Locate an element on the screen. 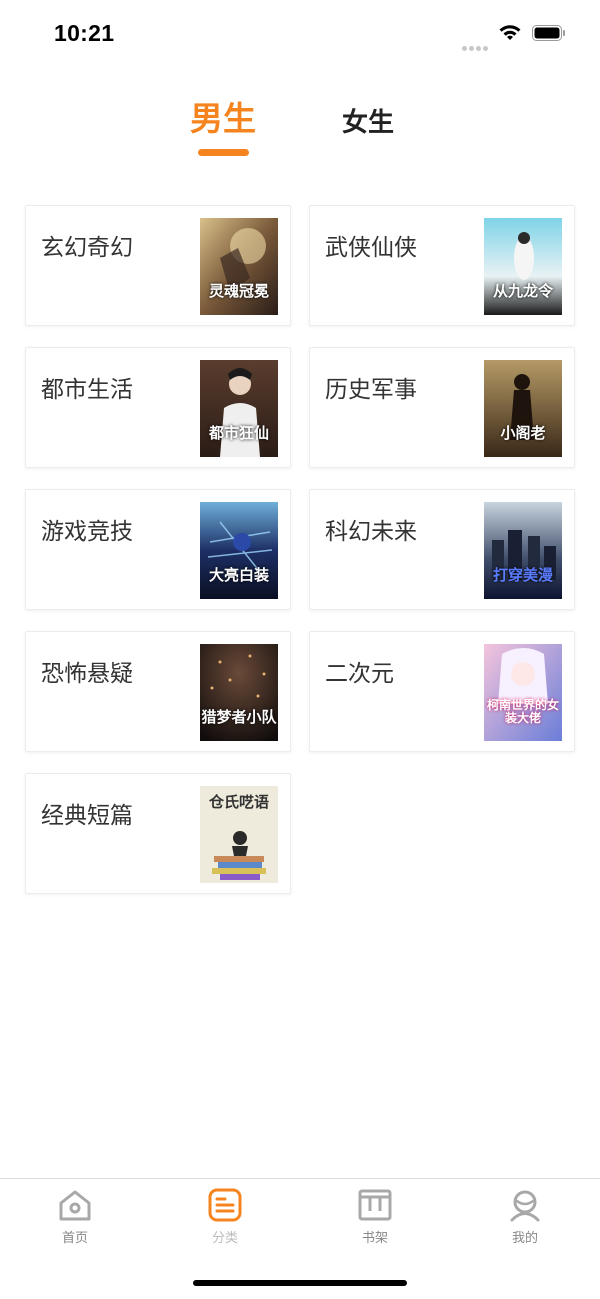 This screenshot has height=1299, width=600. status-time: 10:21 is located at coordinates (84, 33).